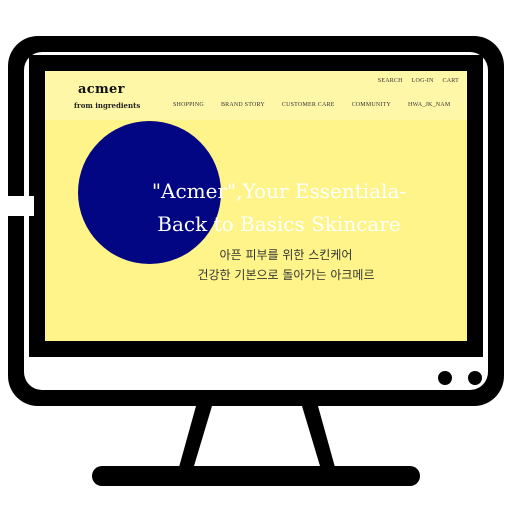 This screenshot has width=512, height=512. What do you see at coordinates (243, 105) in the screenshot?
I see `nav-item-brand-story: BRAND STORY` at bounding box center [243, 105].